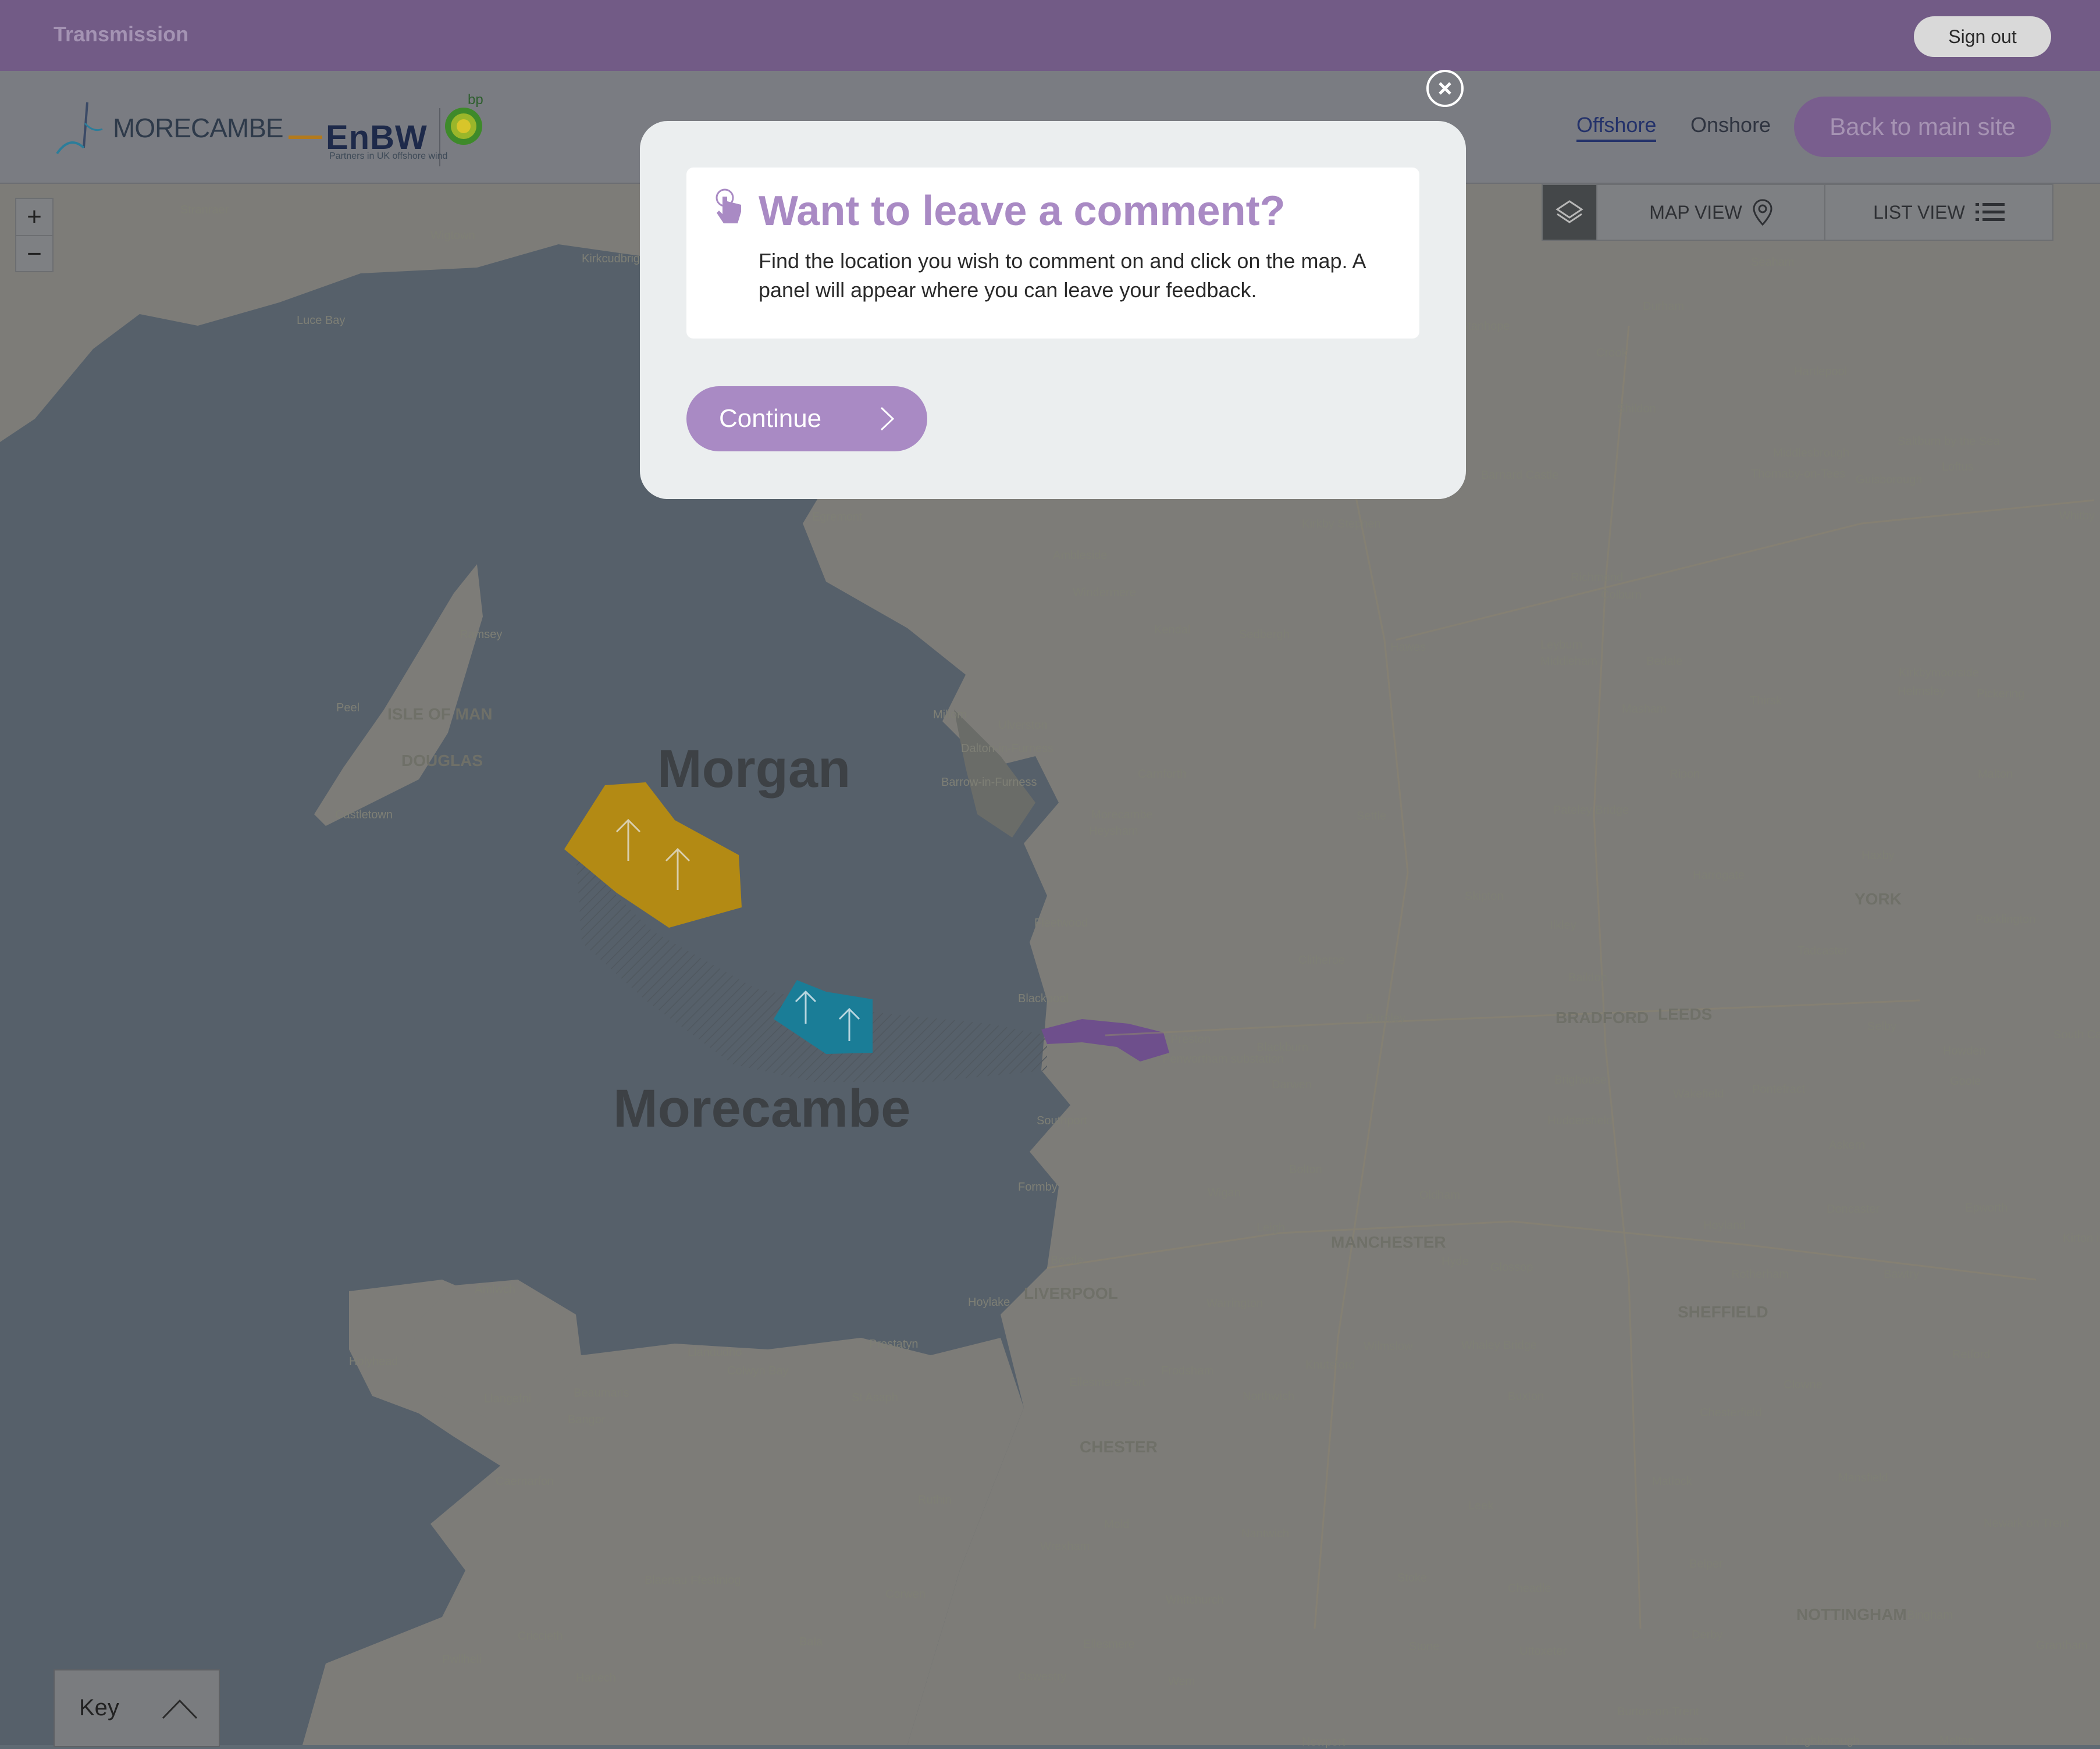 This screenshot has height=1749, width=2100. Describe the element at coordinates (168, 128) in the screenshot. I see `morecambe-logo: MORECAMBE` at that location.